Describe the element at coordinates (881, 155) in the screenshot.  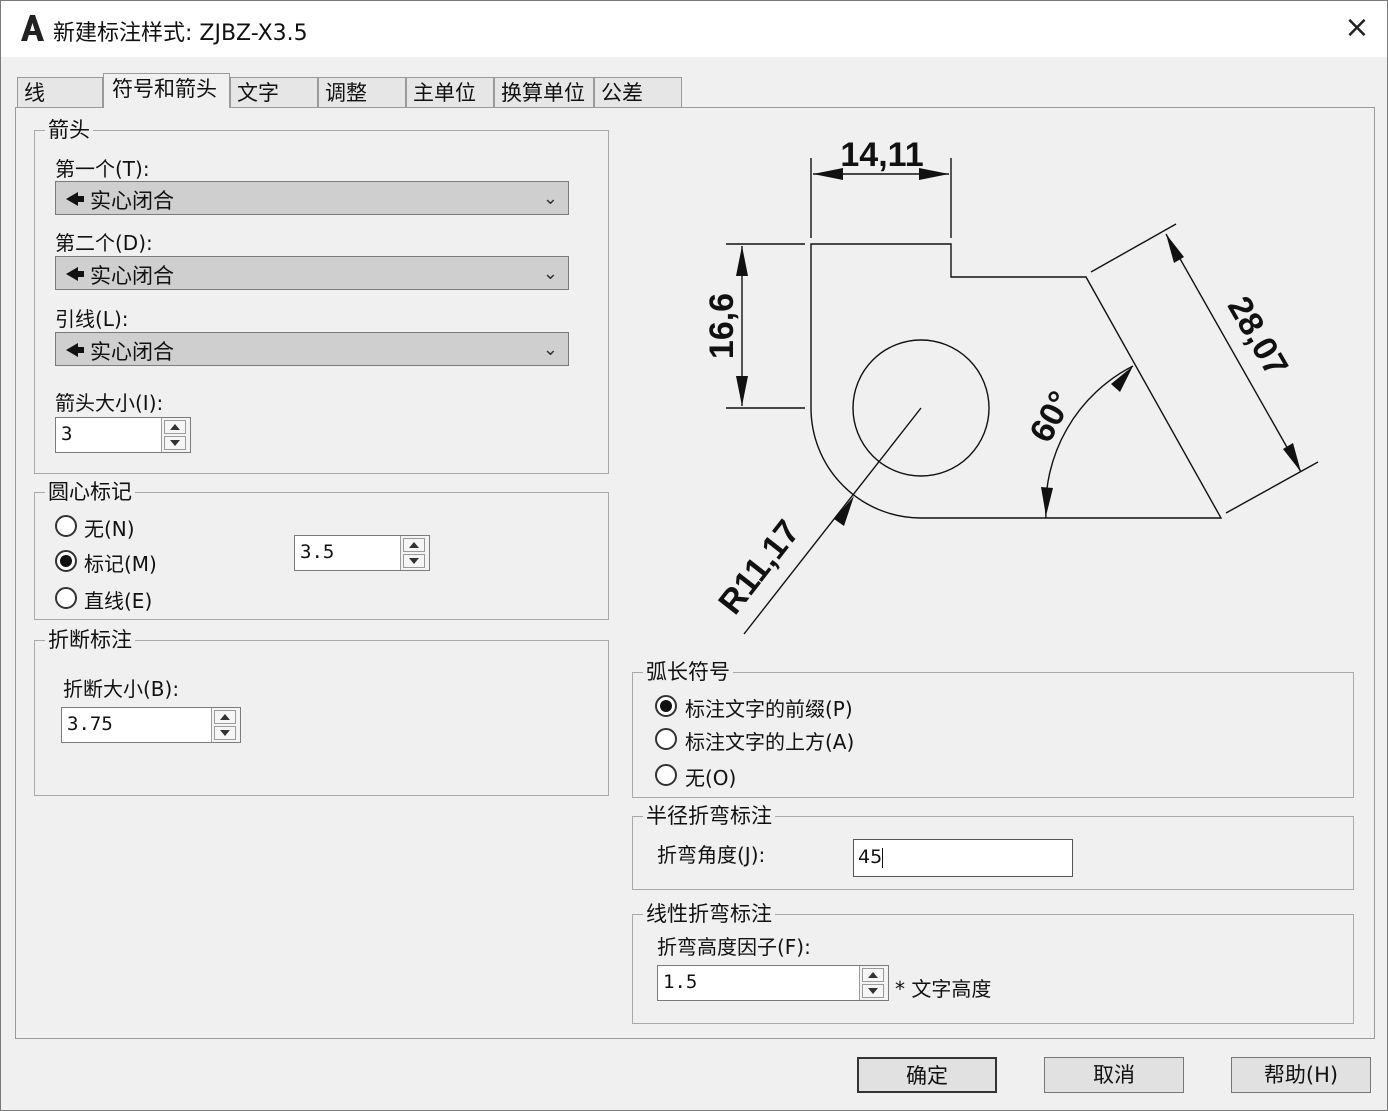
I see `preview-dim-top: 14,11` at that location.